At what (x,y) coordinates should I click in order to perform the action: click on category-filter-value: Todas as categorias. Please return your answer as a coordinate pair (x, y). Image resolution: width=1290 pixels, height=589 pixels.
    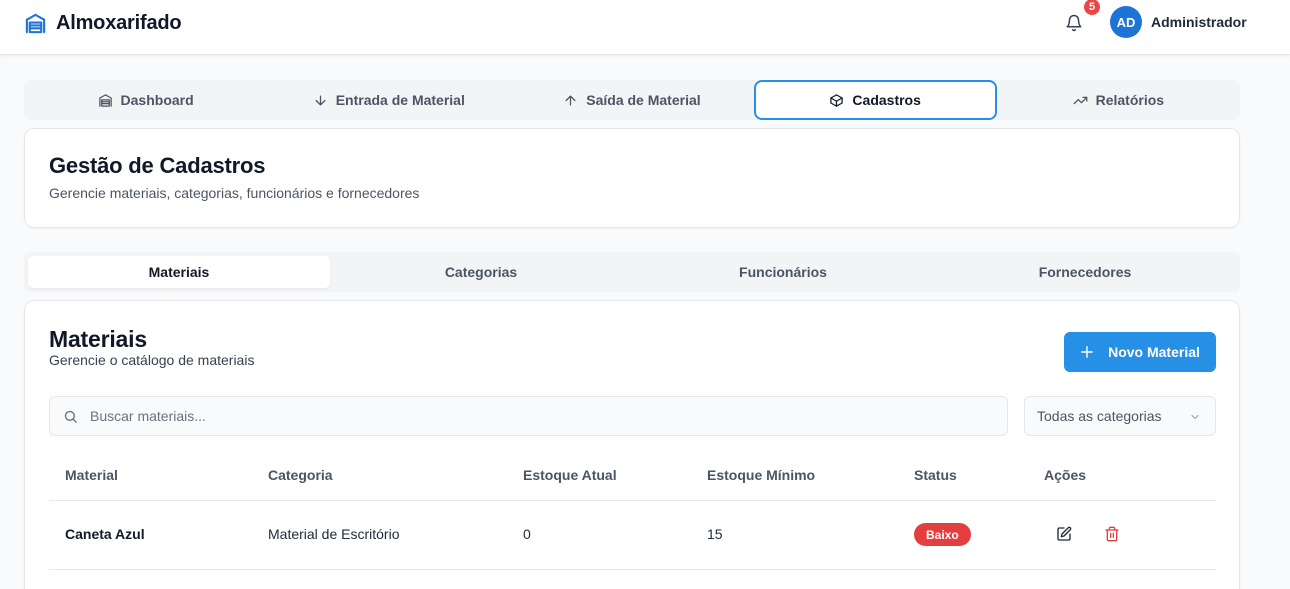
    Looking at the image, I should click on (1099, 416).